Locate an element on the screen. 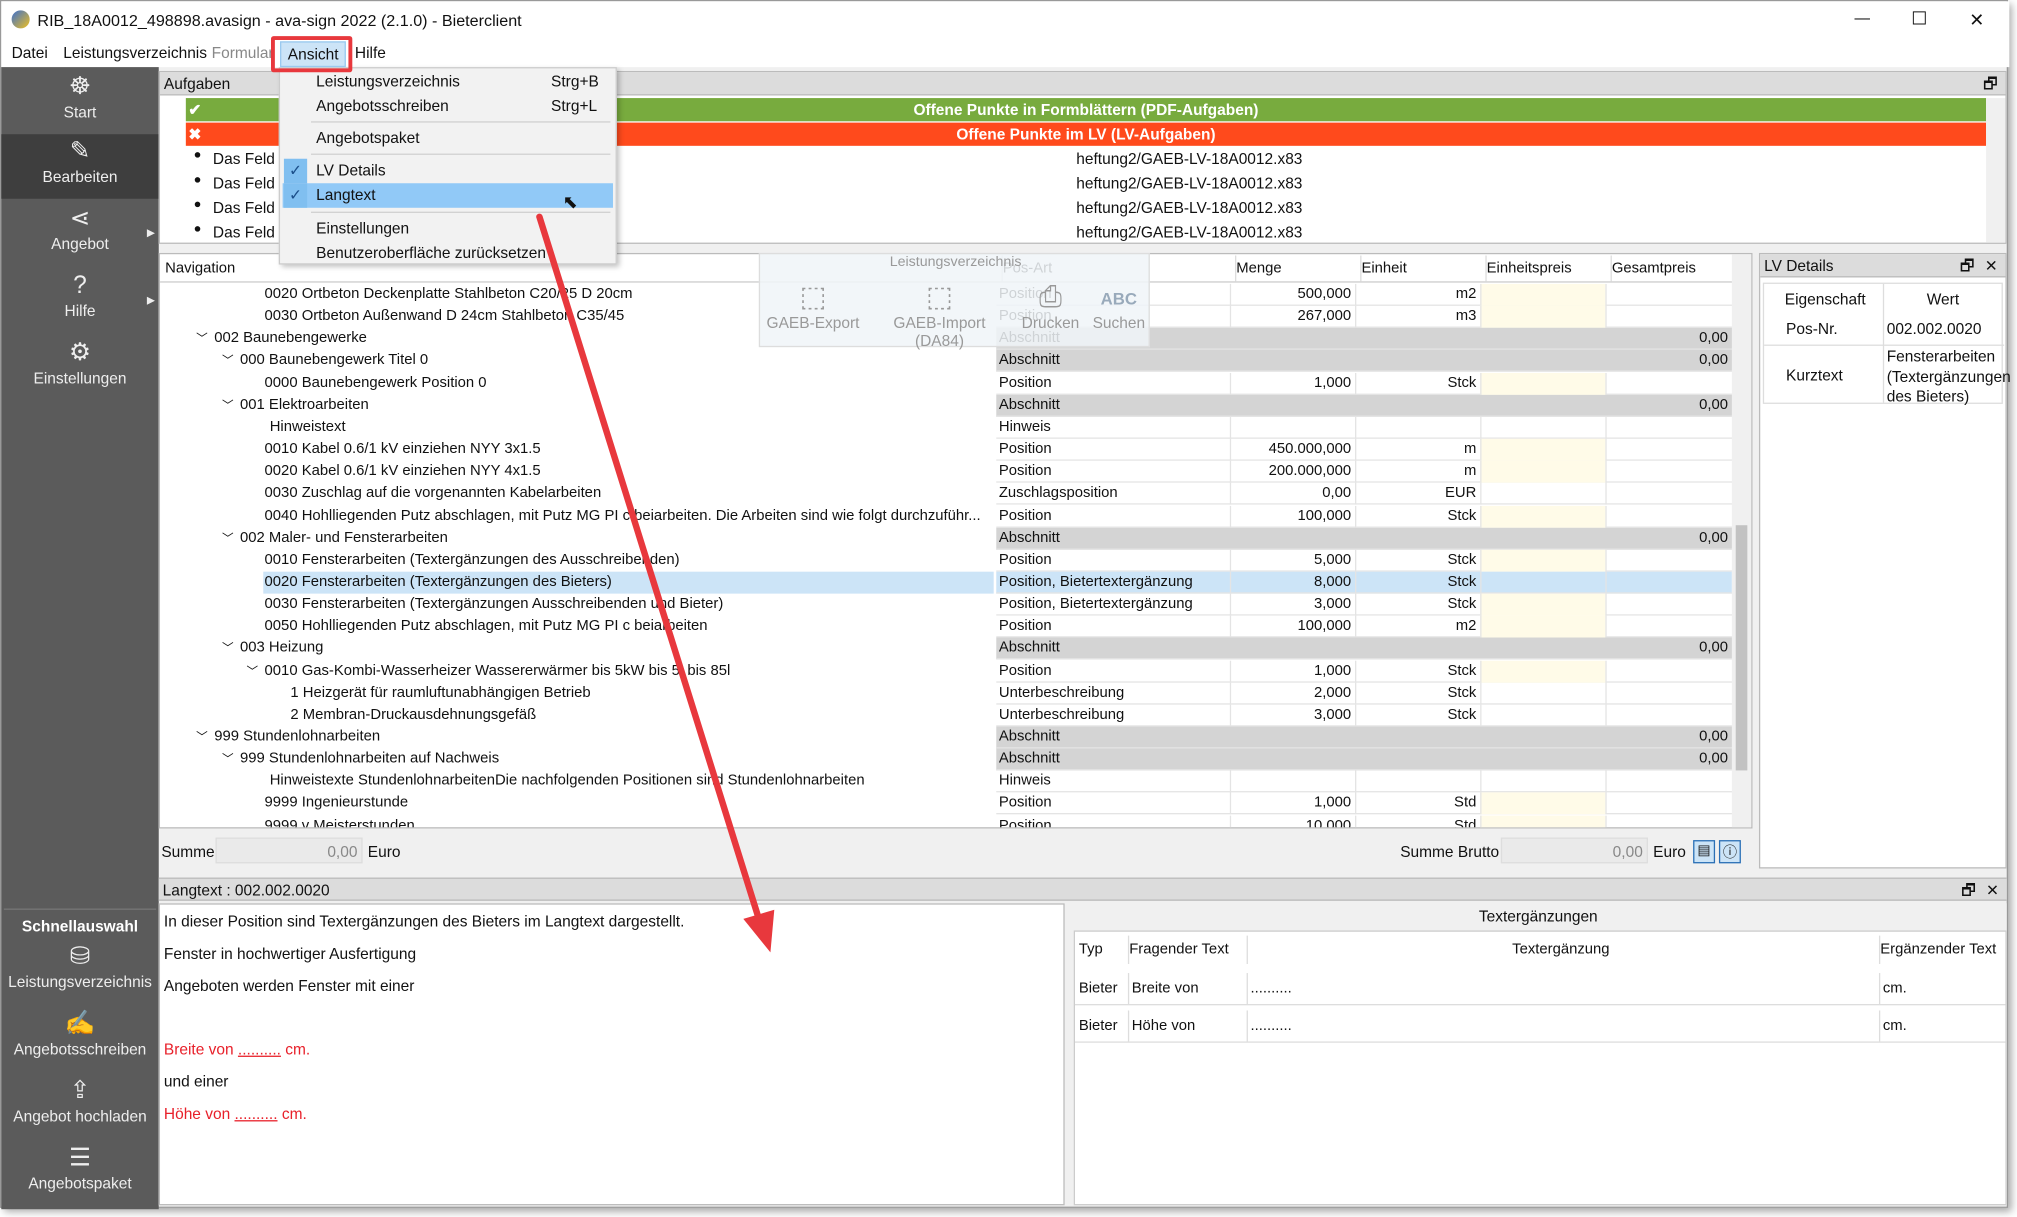  menu-ansicht: Ansicht is located at coordinates (313, 54).